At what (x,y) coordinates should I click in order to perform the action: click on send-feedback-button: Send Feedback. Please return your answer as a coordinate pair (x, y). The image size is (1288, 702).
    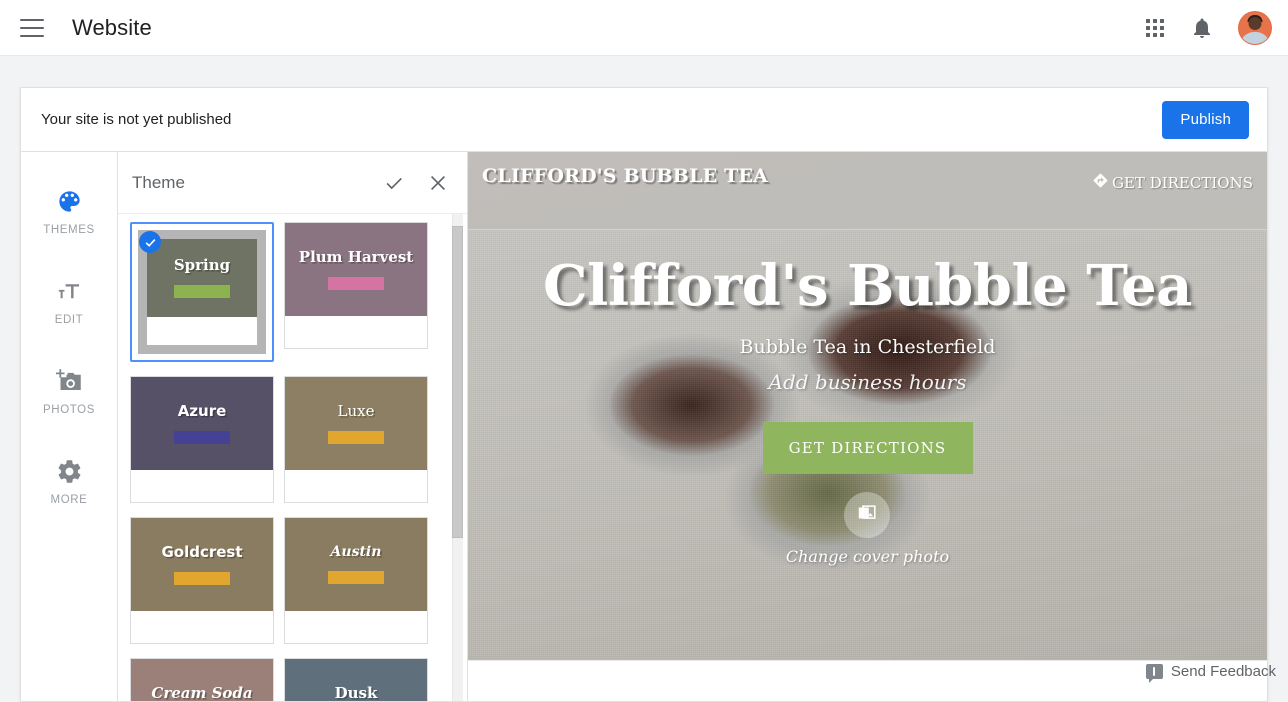
    Looking at the image, I should click on (1211, 671).